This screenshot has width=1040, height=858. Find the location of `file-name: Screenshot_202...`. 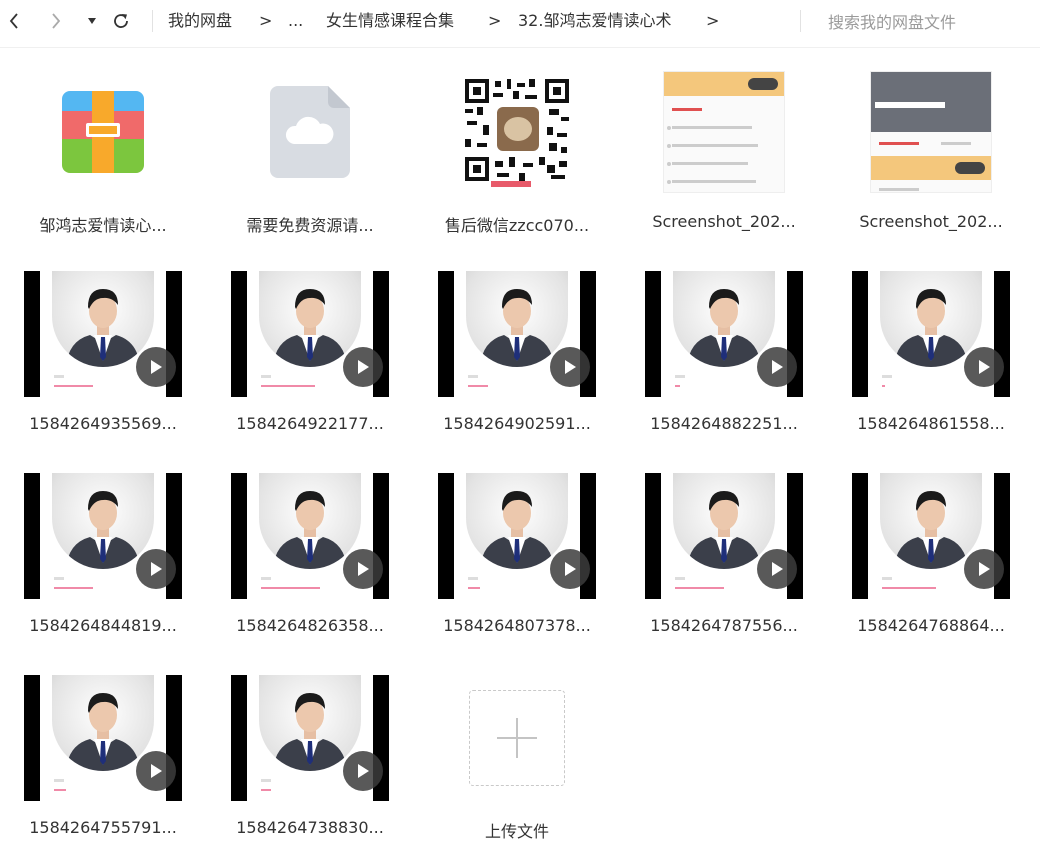

file-name: Screenshot_202... is located at coordinates (724, 221).